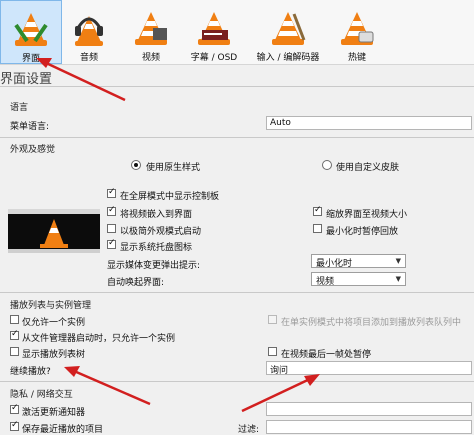 Image resolution: width=474 pixels, height=435 pixels. Describe the element at coordinates (249, 430) in the screenshot. I see `filter-label: 过滤:` at that location.